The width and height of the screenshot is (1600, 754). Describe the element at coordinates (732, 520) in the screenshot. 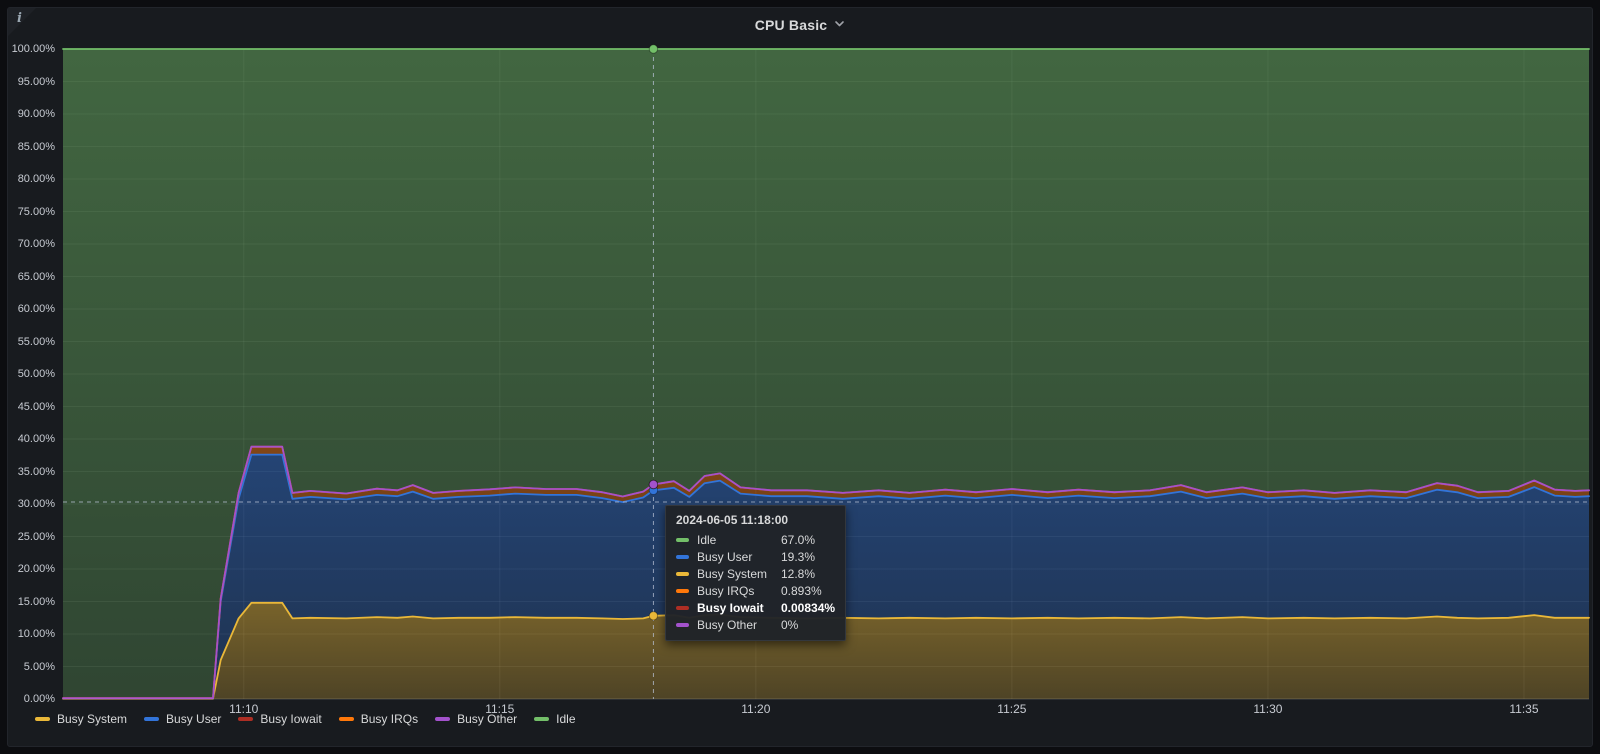

I see `tooltip-timestamp: 2024-06-05 11:18:00` at that location.